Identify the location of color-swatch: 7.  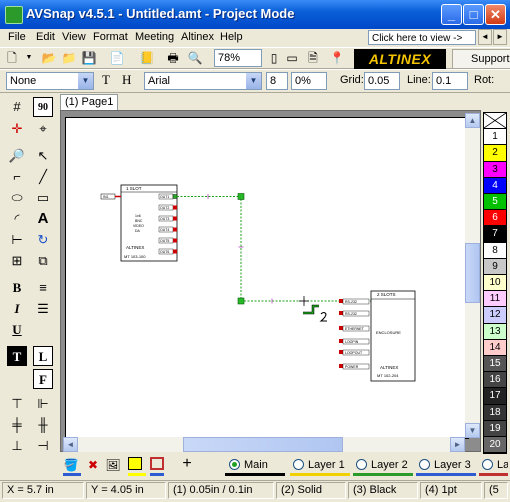
(495, 234).